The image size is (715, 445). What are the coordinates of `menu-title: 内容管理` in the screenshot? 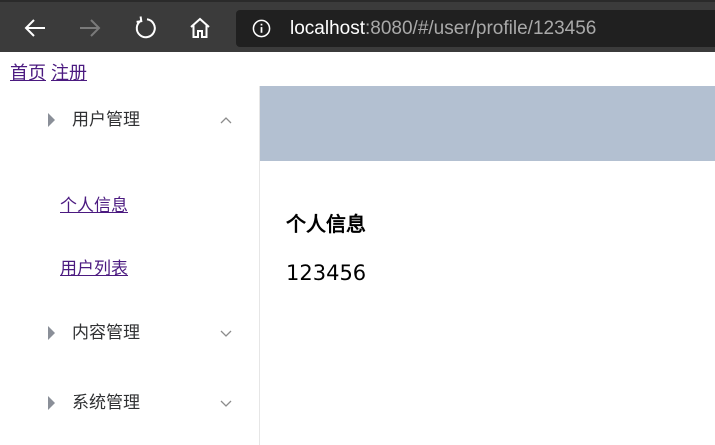 It's located at (106, 333).